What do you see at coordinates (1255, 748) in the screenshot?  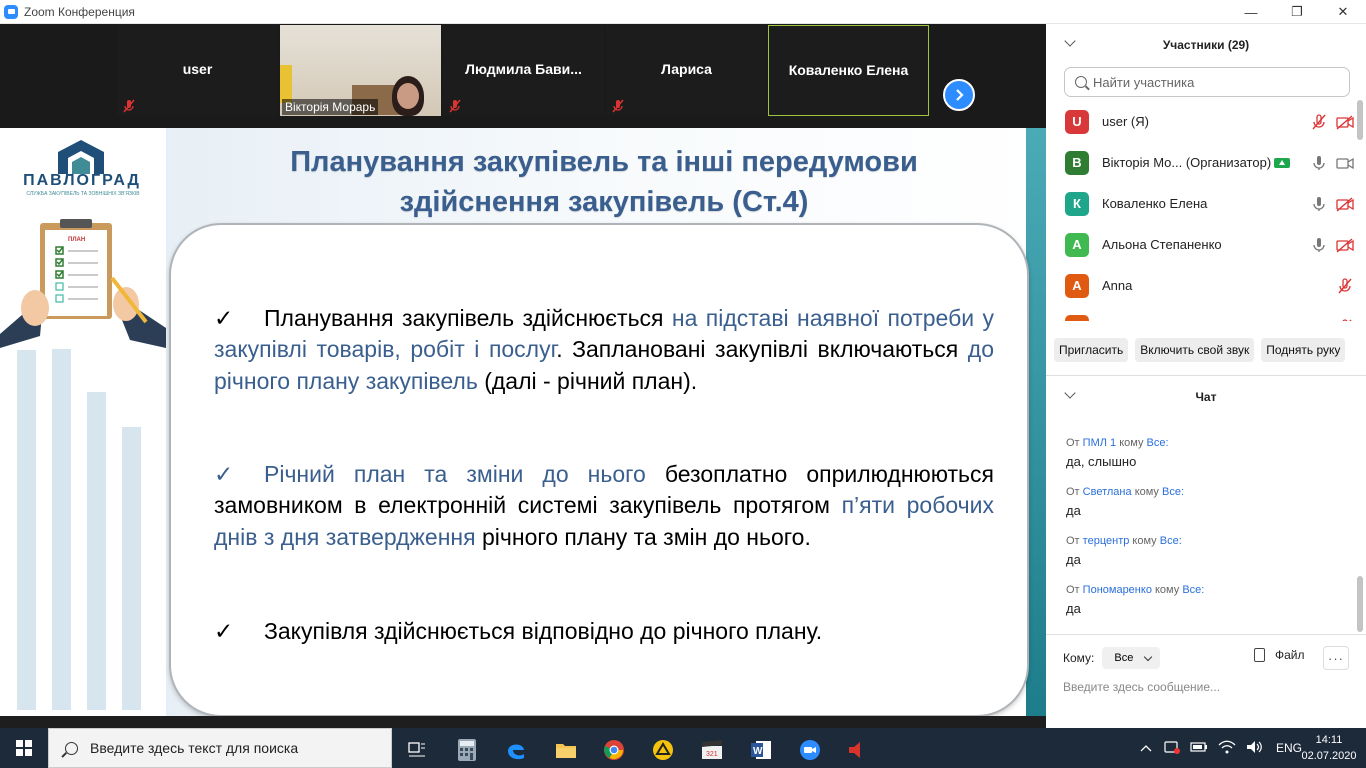 I see `volume-icon` at bounding box center [1255, 748].